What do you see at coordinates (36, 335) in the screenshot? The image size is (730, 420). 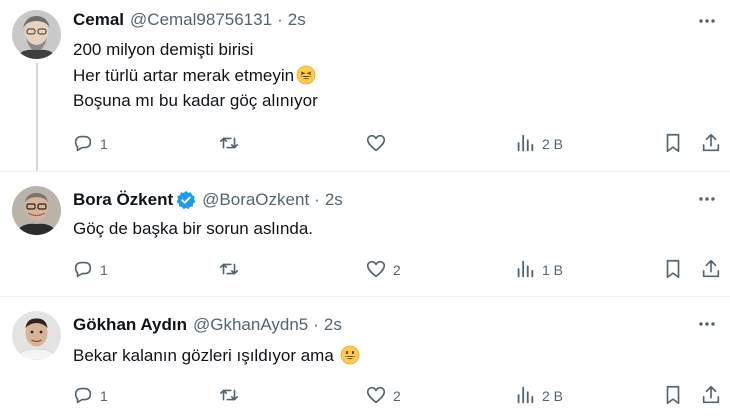 I see `avatar-gokhan` at bounding box center [36, 335].